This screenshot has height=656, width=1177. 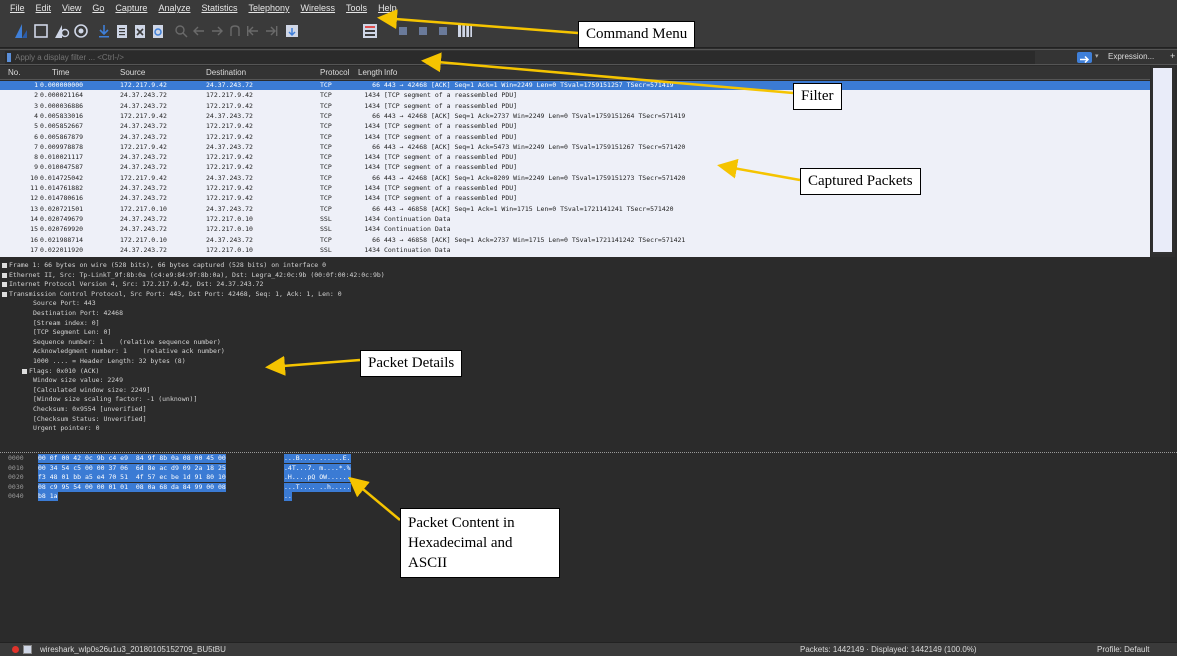 What do you see at coordinates (1163, 161) in the screenshot?
I see `packet-list-scrollbar` at bounding box center [1163, 161].